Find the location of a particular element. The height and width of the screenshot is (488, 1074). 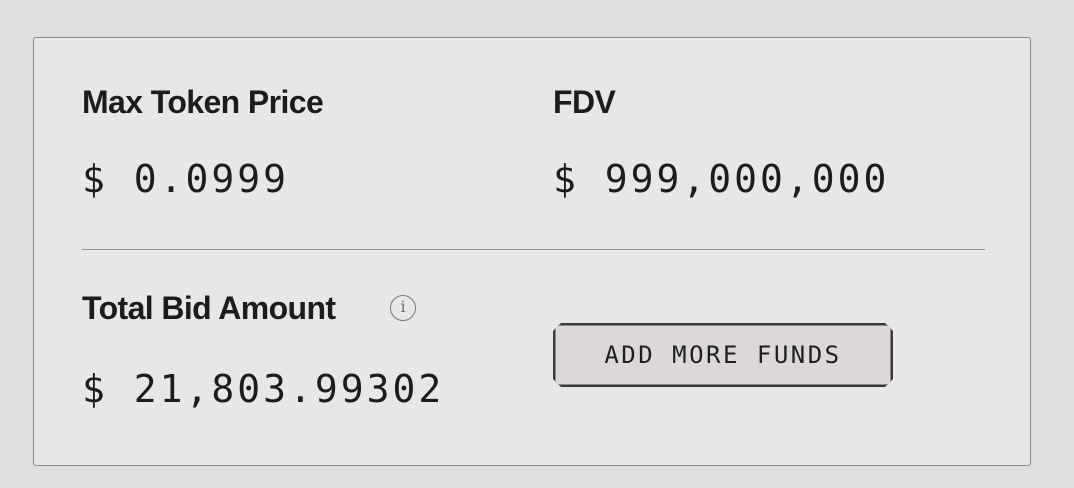

fdv-value: $ 999,000,000 is located at coordinates (721, 179).